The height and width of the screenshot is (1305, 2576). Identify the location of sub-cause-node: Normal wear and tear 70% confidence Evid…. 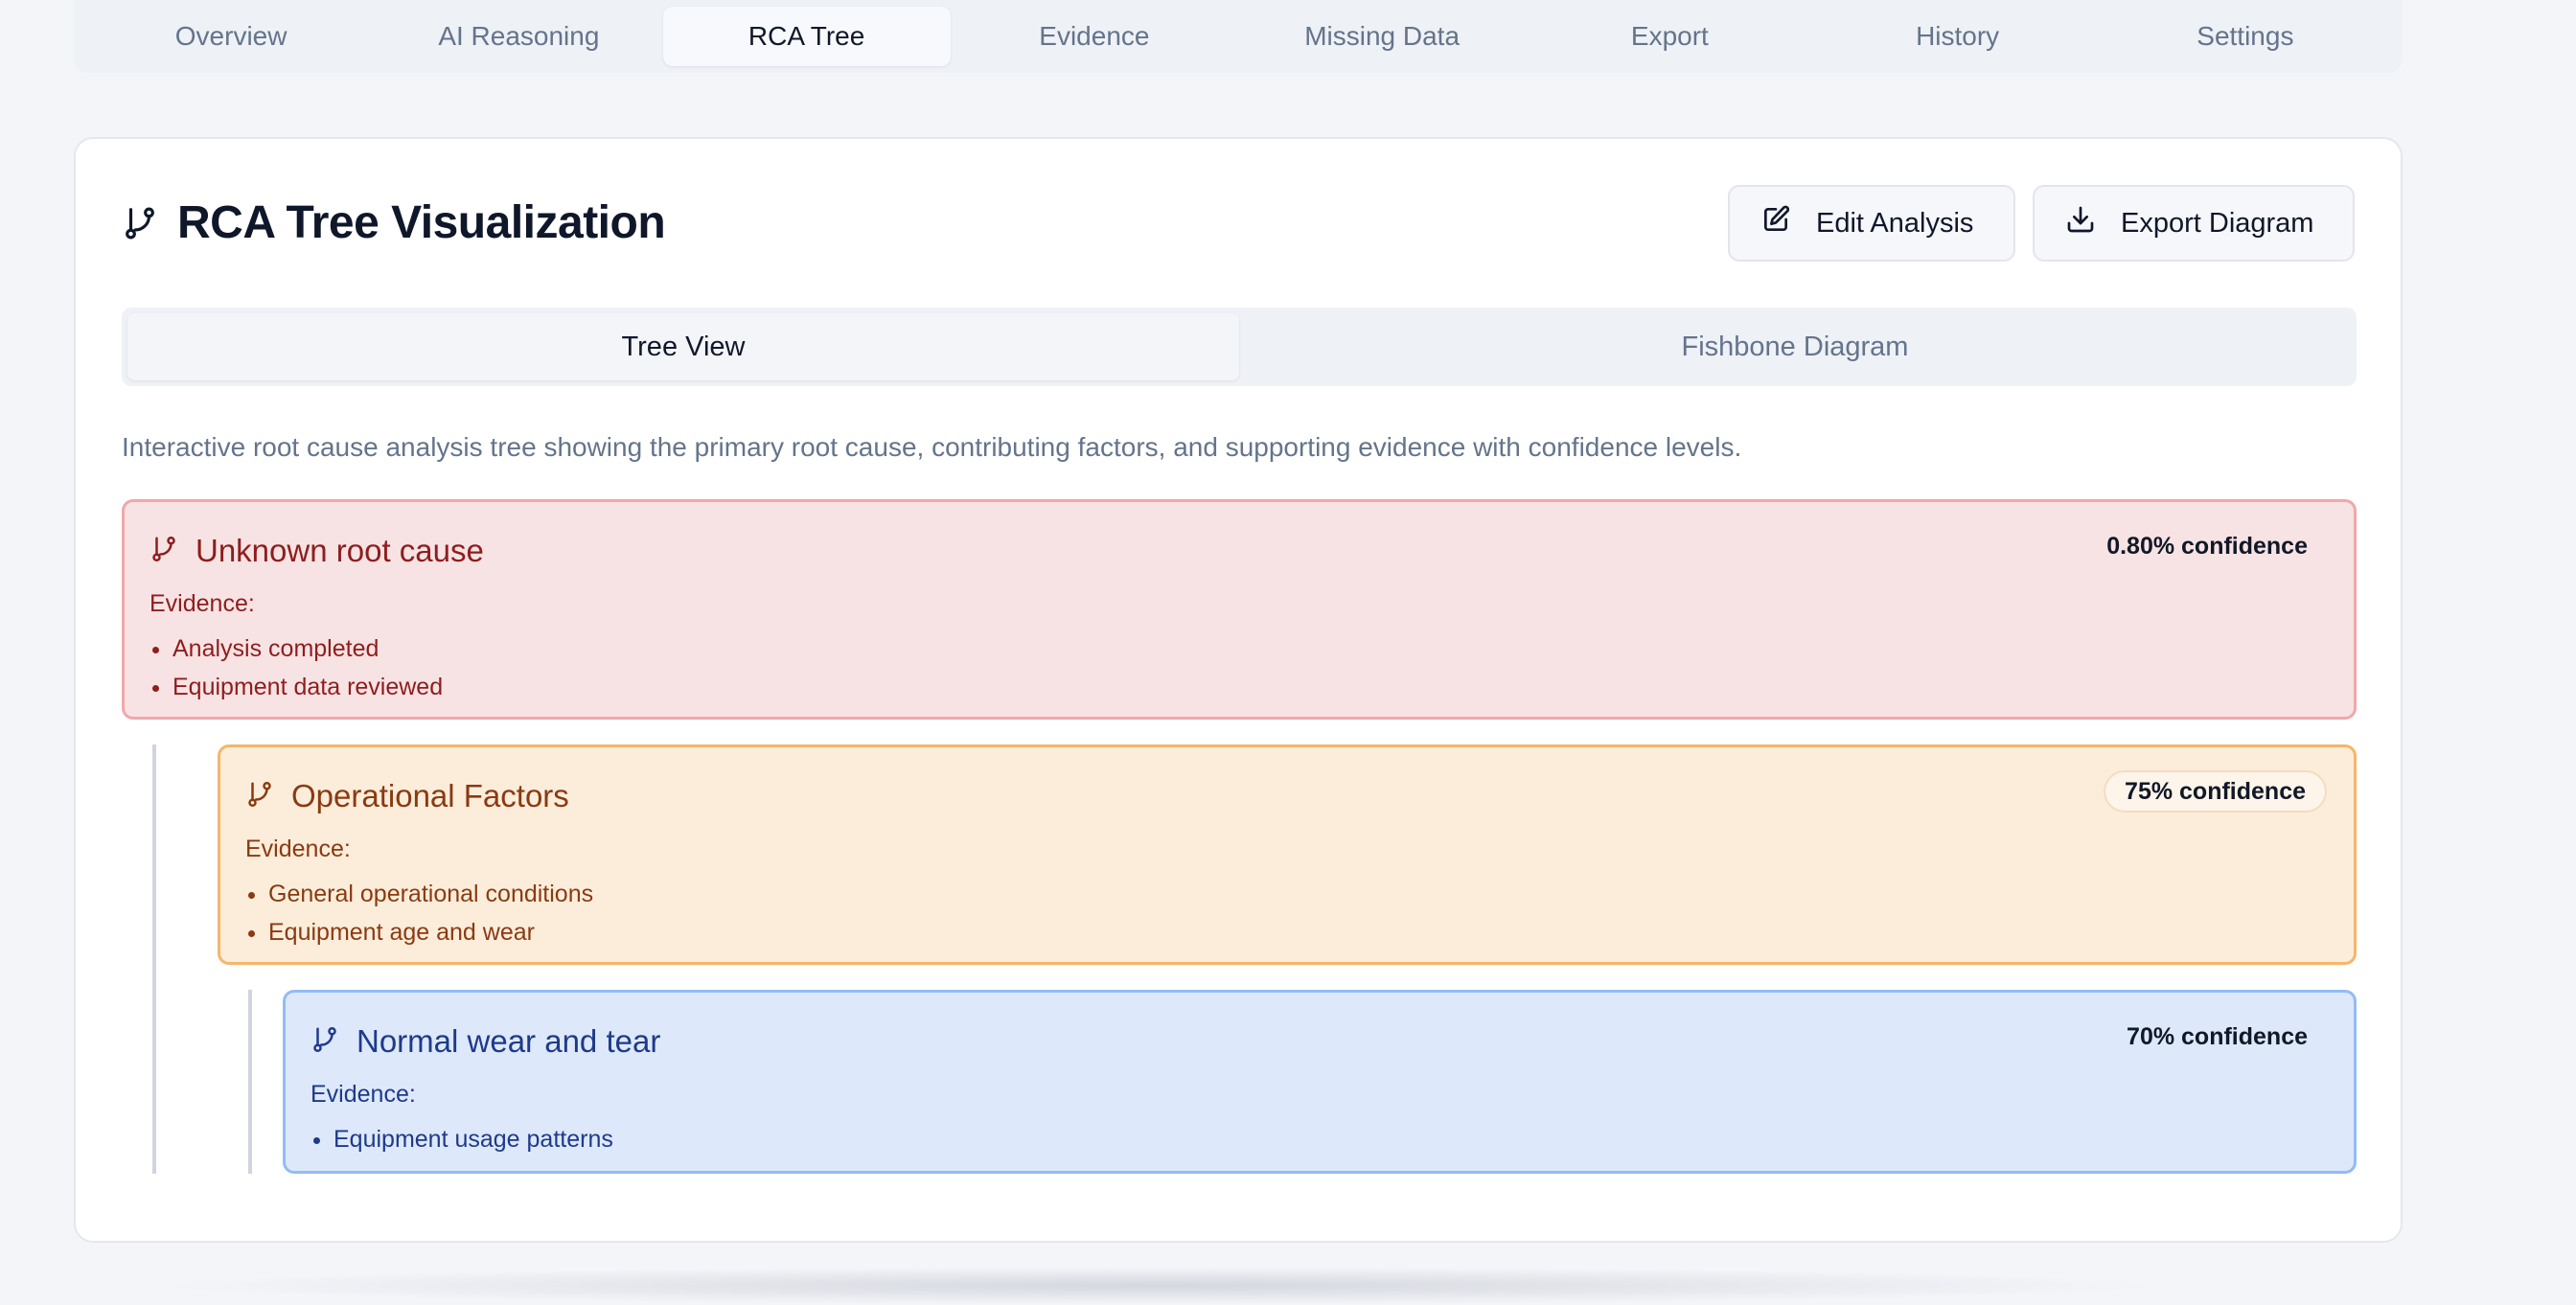
(1320, 1082).